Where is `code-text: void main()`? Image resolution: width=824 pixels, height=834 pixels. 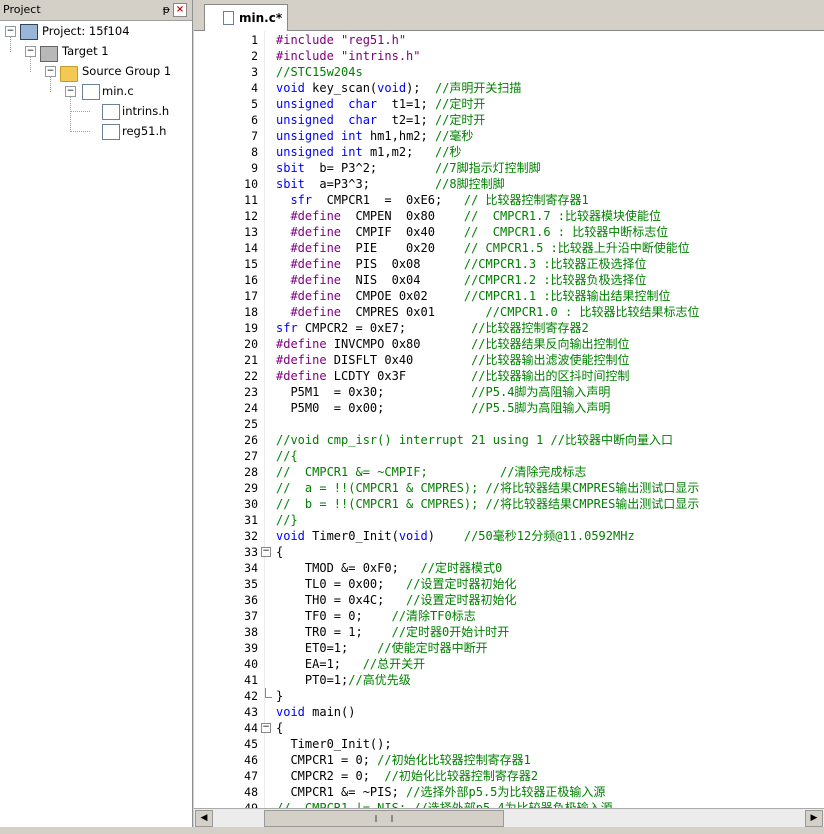 code-text: void main() is located at coordinates (316, 712).